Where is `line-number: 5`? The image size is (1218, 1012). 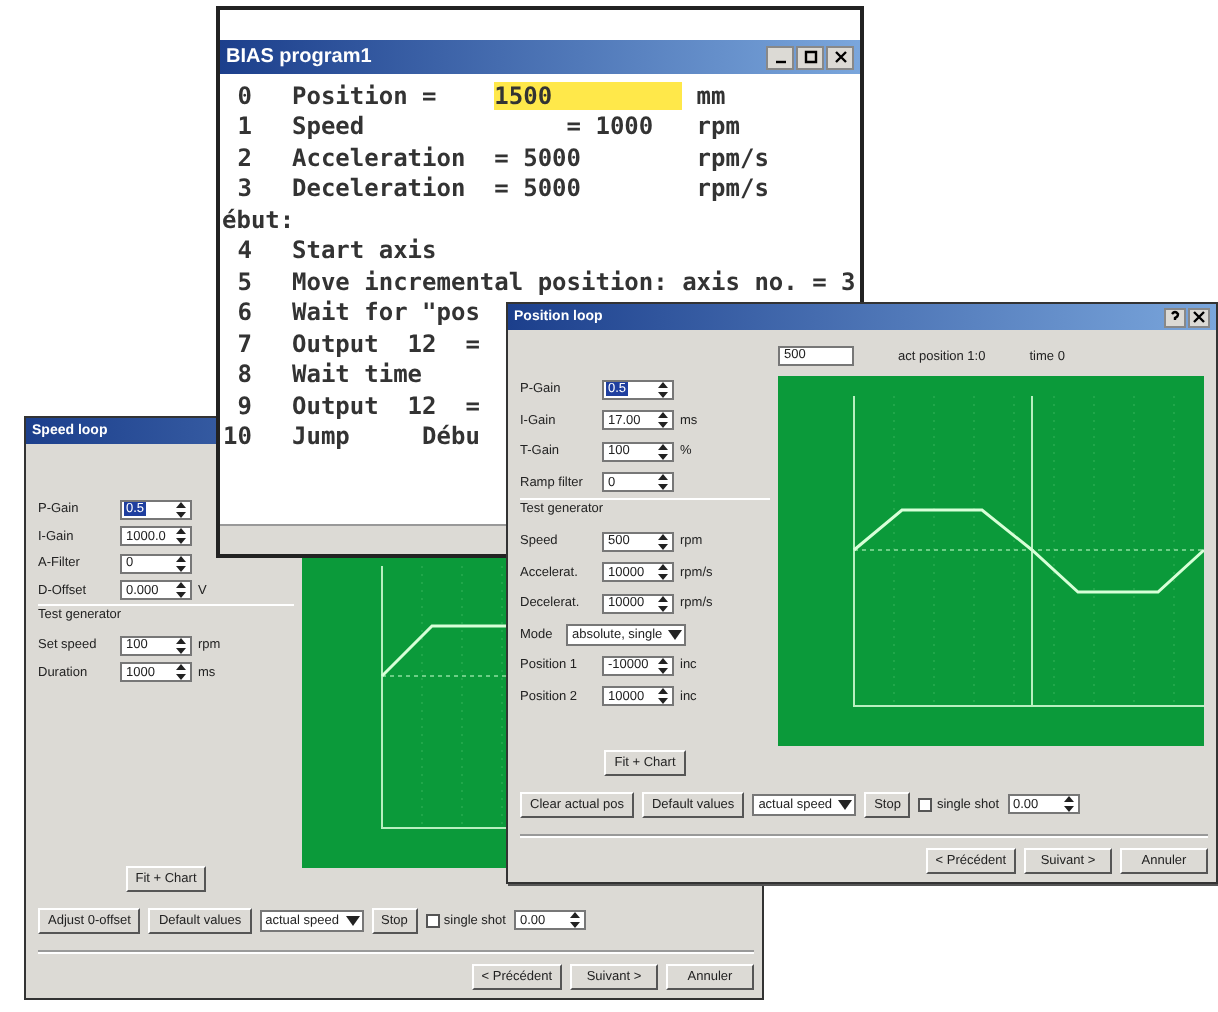 line-number: 5 is located at coordinates (243, 281).